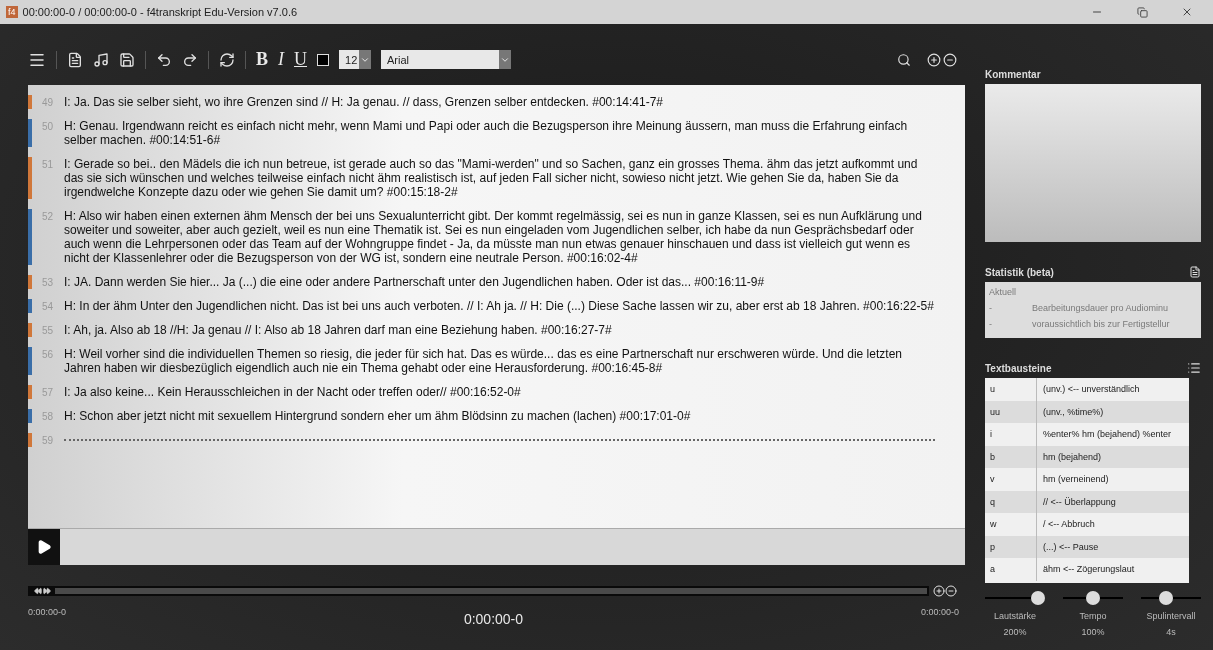 This screenshot has height=650, width=1213. I want to click on redo-icon, so click(190, 59).